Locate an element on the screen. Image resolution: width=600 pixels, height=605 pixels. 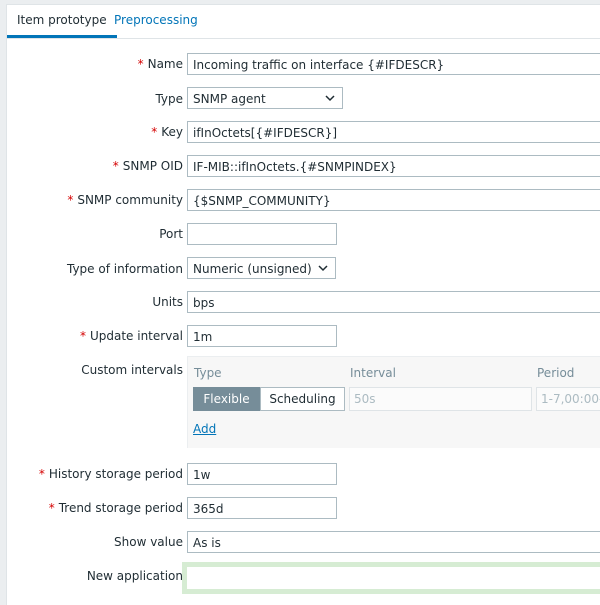
show-value-field: As is is located at coordinates (393, 542).